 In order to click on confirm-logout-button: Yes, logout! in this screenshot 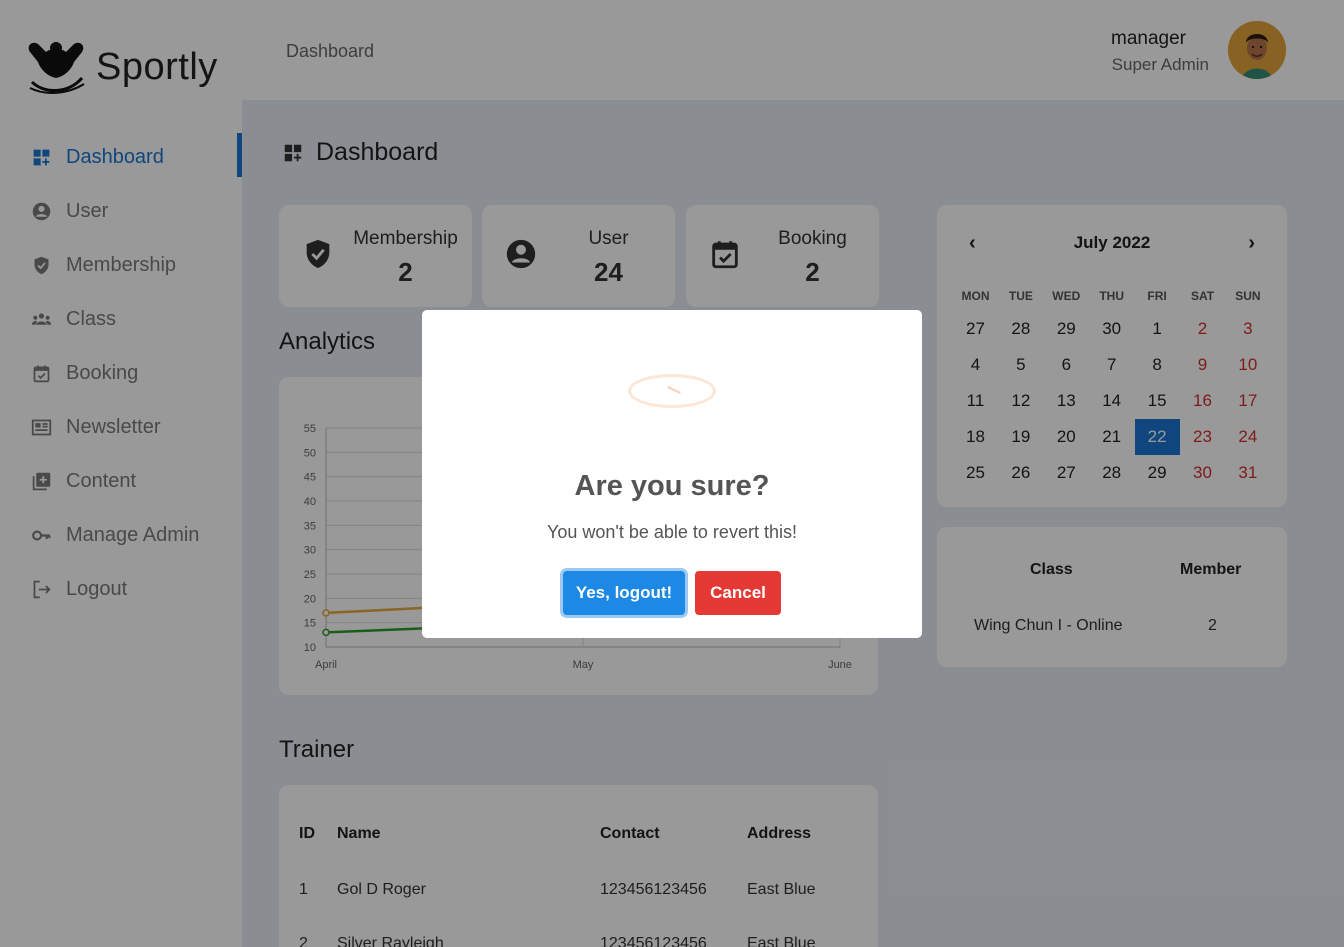, I will do `click(624, 593)`.